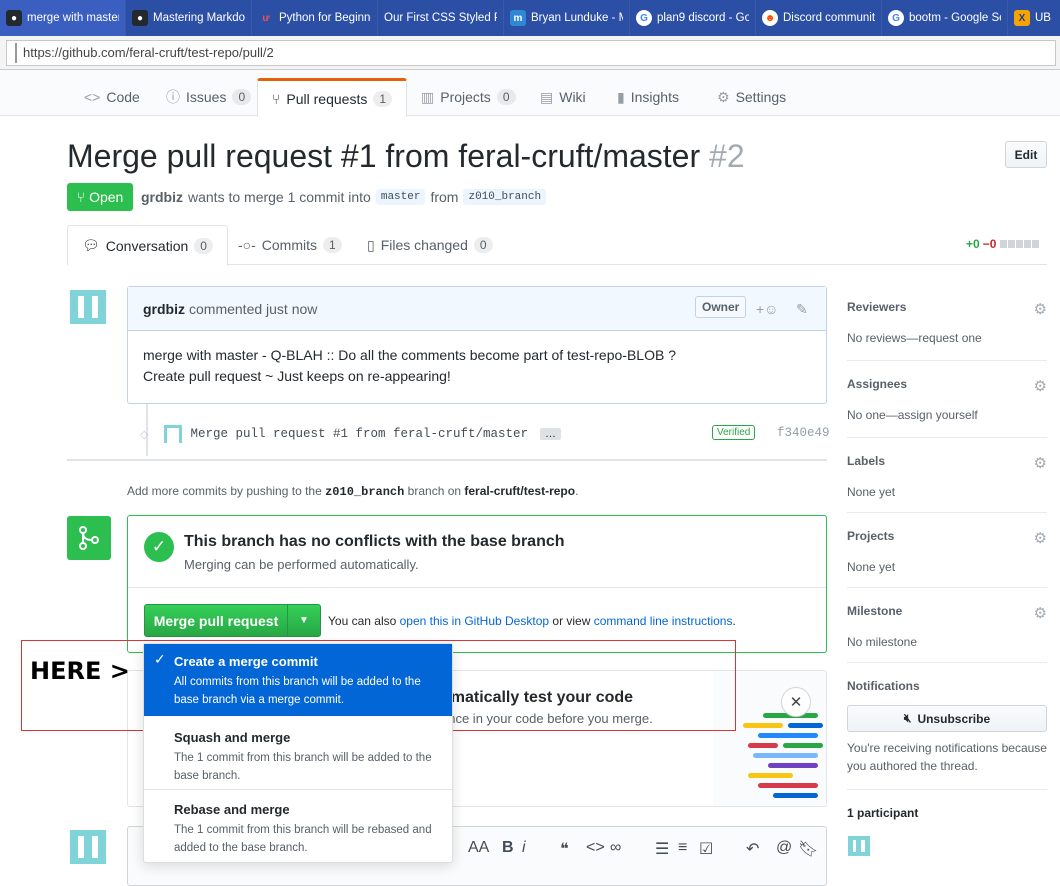 This screenshot has height=886, width=1060. I want to click on bookmark-icon: 🔖︎, so click(808, 849).